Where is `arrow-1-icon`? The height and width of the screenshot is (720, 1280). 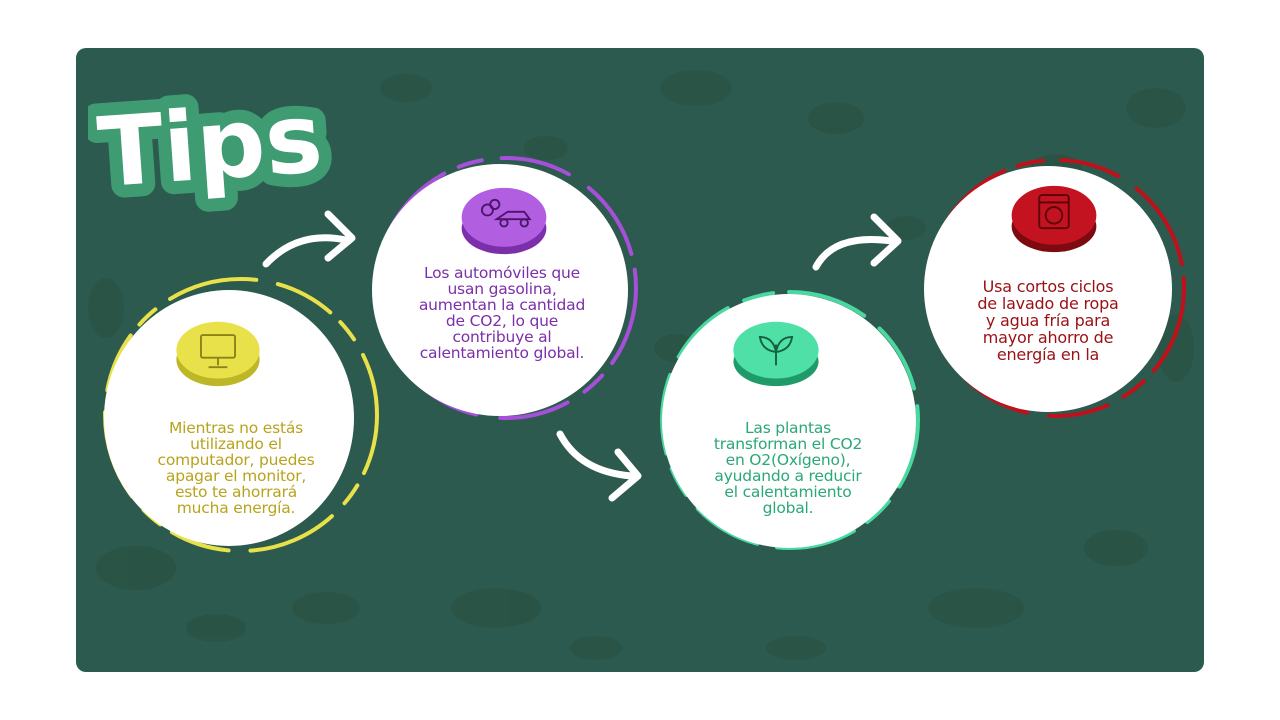
arrow-1-icon is located at coordinates (309, 239).